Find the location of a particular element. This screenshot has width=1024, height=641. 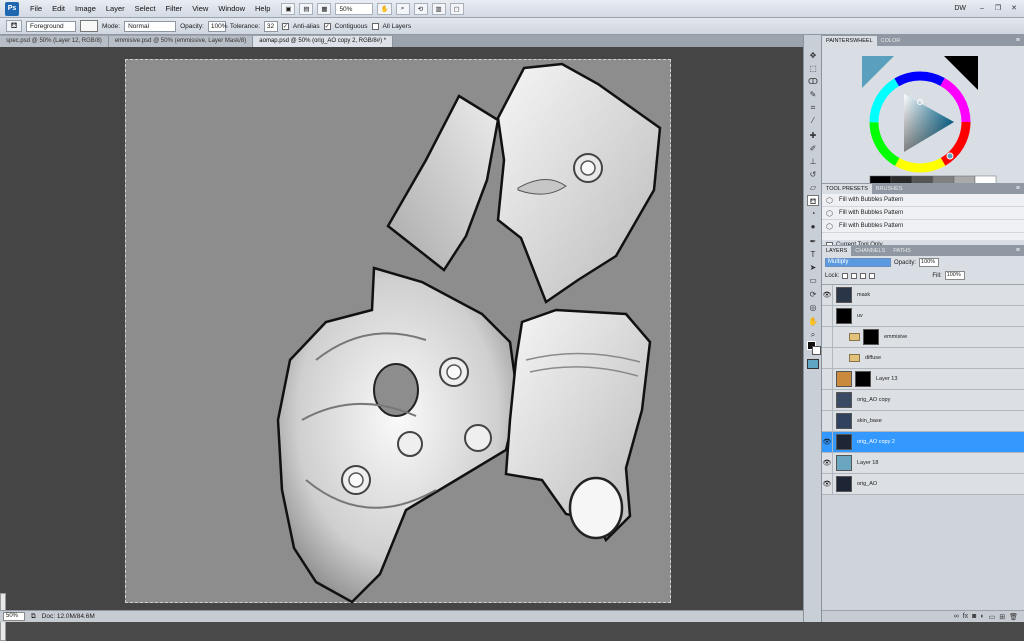

eraser-tool-icon: ▱ is located at coordinates (813, 187).